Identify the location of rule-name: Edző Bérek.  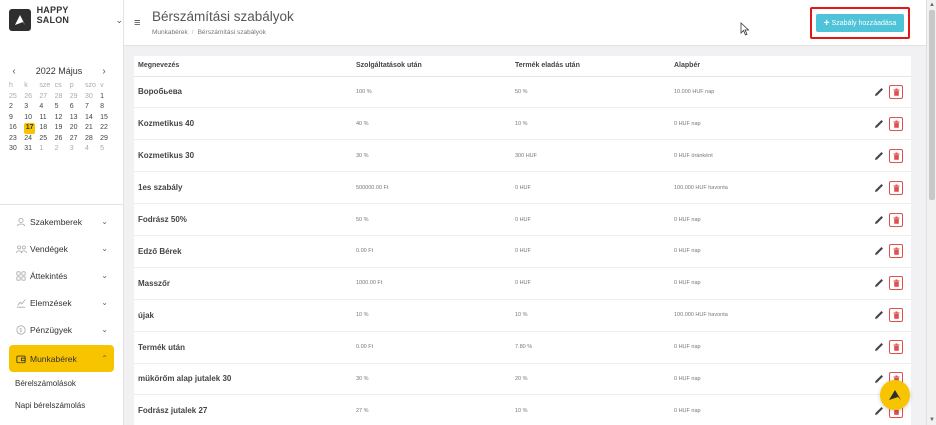
(243, 251).